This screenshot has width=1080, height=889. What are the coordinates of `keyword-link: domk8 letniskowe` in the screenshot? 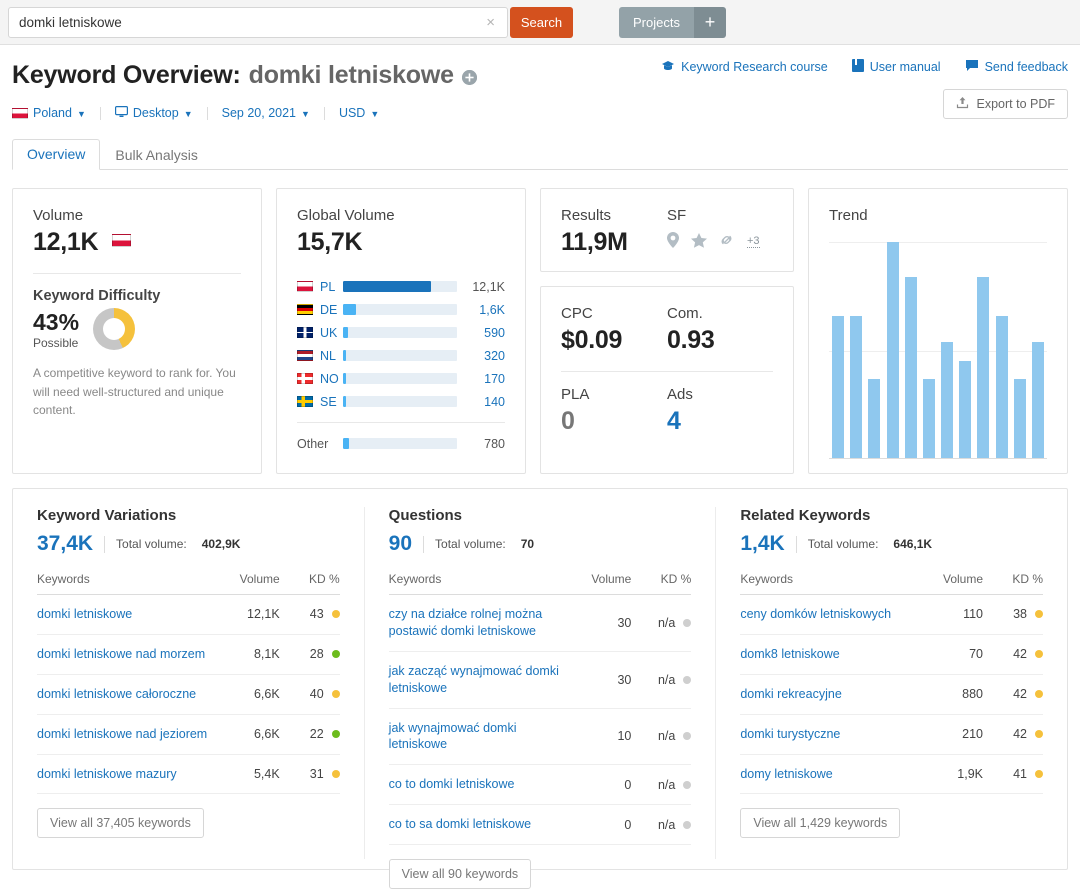 It's located at (789, 654).